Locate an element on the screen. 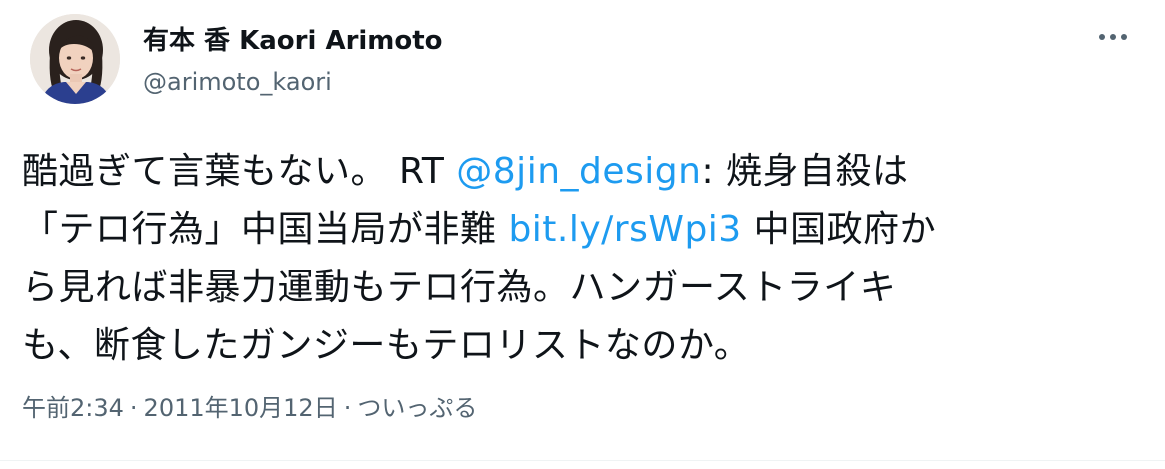 This screenshot has width=1165, height=469. tweet-text-line: 酷過ぎて言葉もない。 RT @8jin_design: 焼身自殺は is located at coordinates (582, 172).